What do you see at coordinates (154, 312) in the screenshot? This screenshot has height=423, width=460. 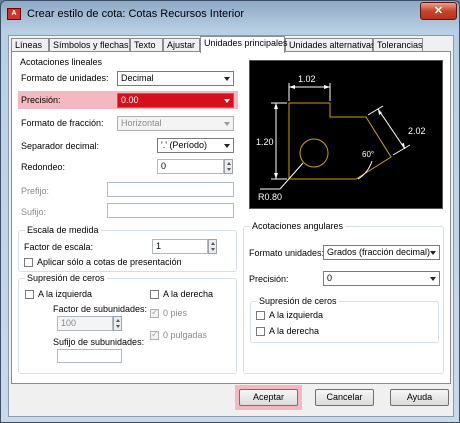 I see `feet-checkbox` at bounding box center [154, 312].